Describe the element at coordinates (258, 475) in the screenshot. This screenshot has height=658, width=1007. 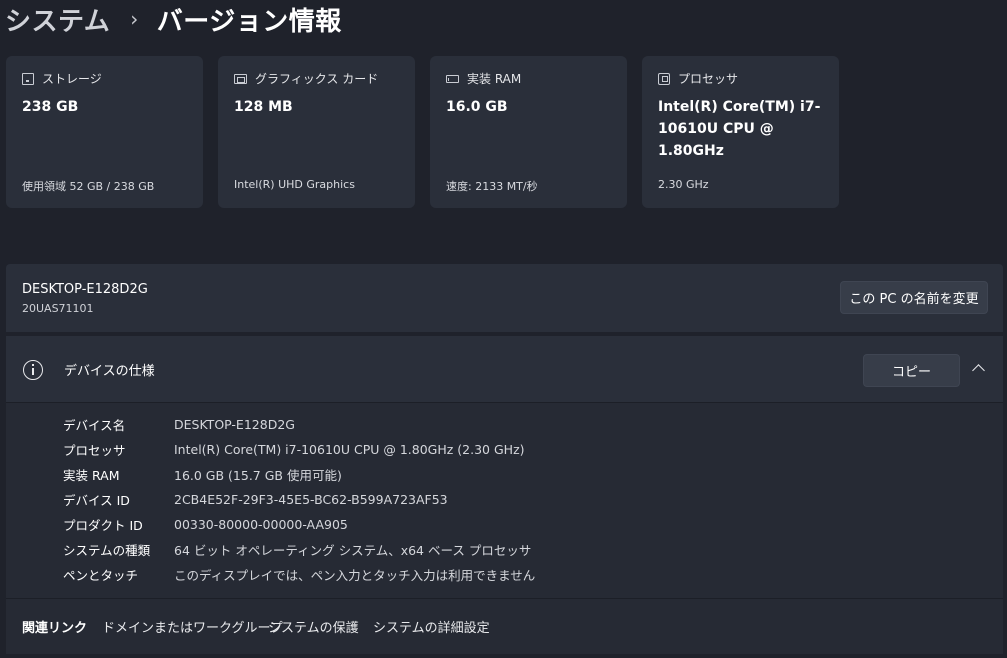
I see `spec-value: 16.0 GB (15.7 GB 使用可能)` at that location.